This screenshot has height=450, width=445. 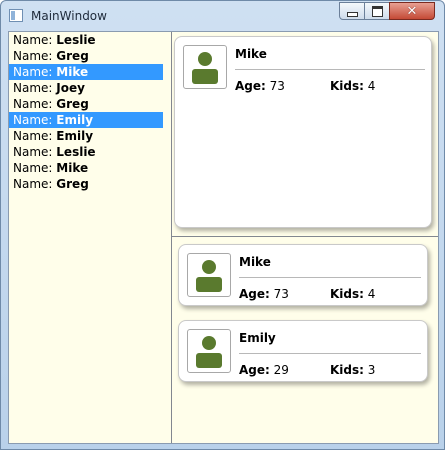 What do you see at coordinates (16, 15) in the screenshot?
I see `window-icon` at bounding box center [16, 15].